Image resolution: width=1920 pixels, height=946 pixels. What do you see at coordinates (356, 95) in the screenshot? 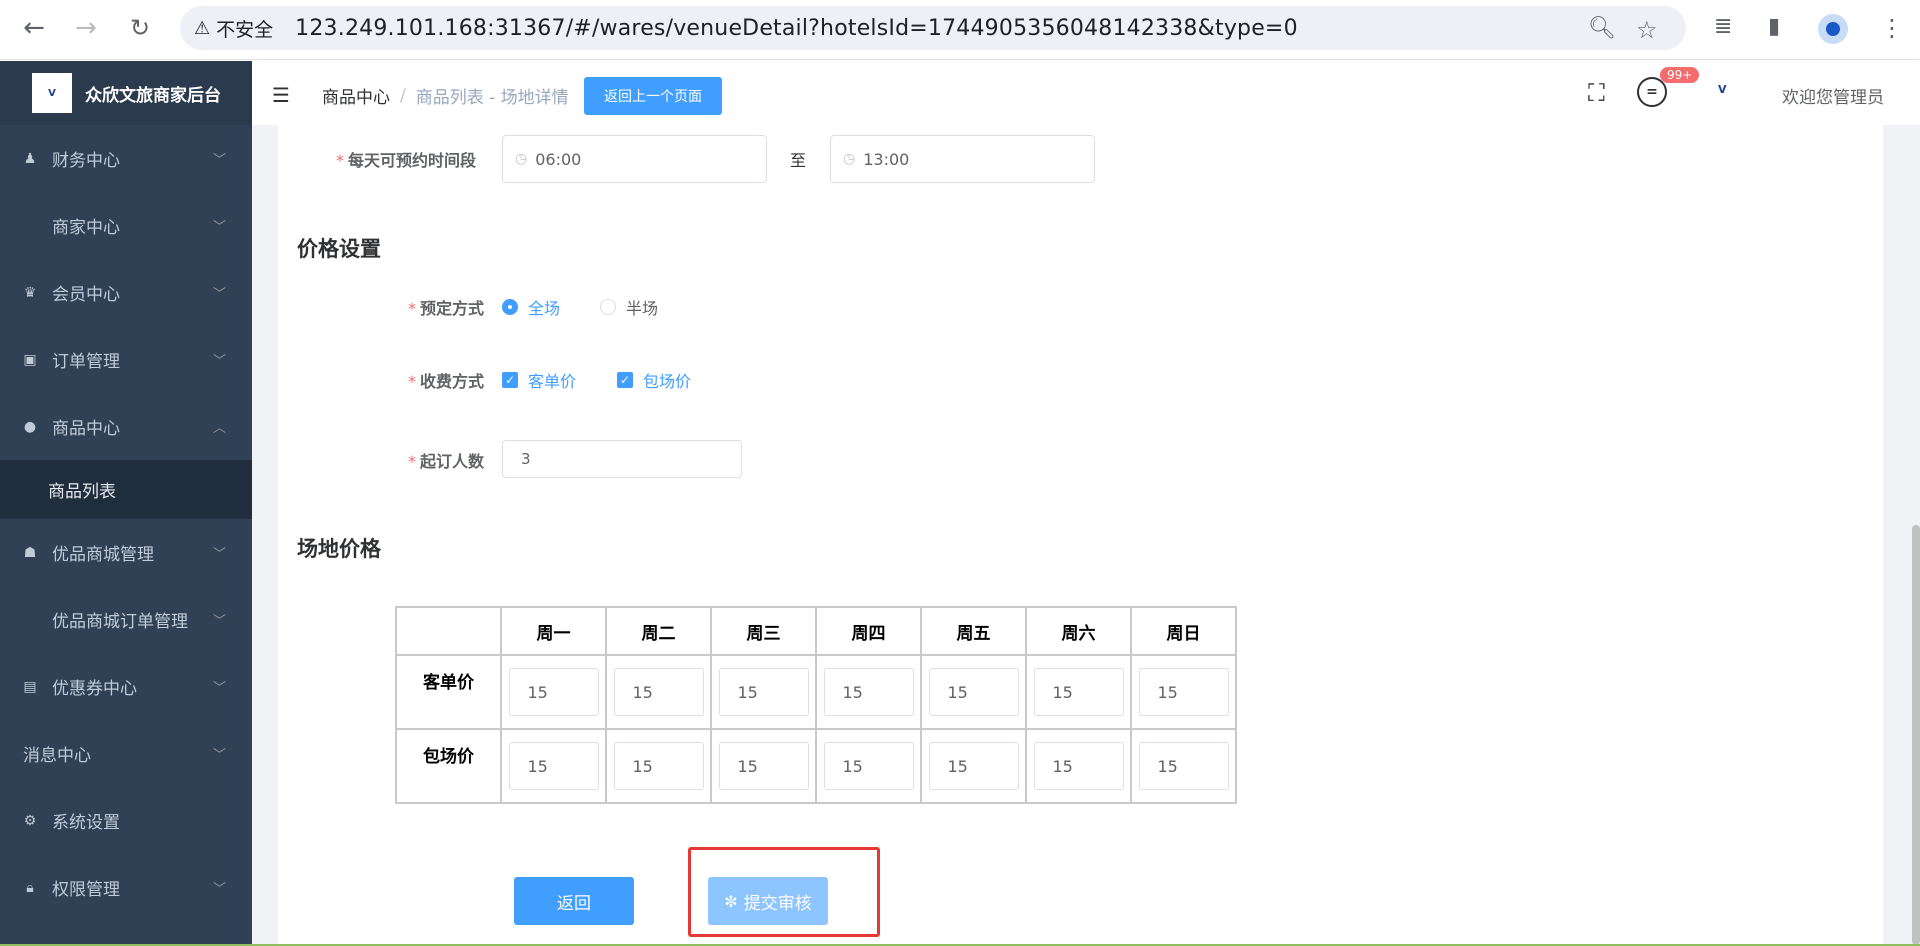
I see `breadcrumb-item-goods-center: 商品中心` at bounding box center [356, 95].